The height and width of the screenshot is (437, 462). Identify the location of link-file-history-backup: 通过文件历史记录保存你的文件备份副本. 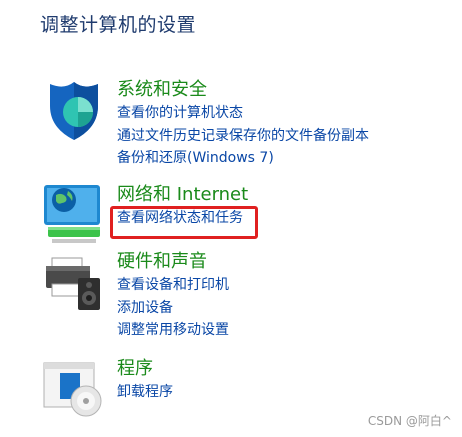
(287, 136).